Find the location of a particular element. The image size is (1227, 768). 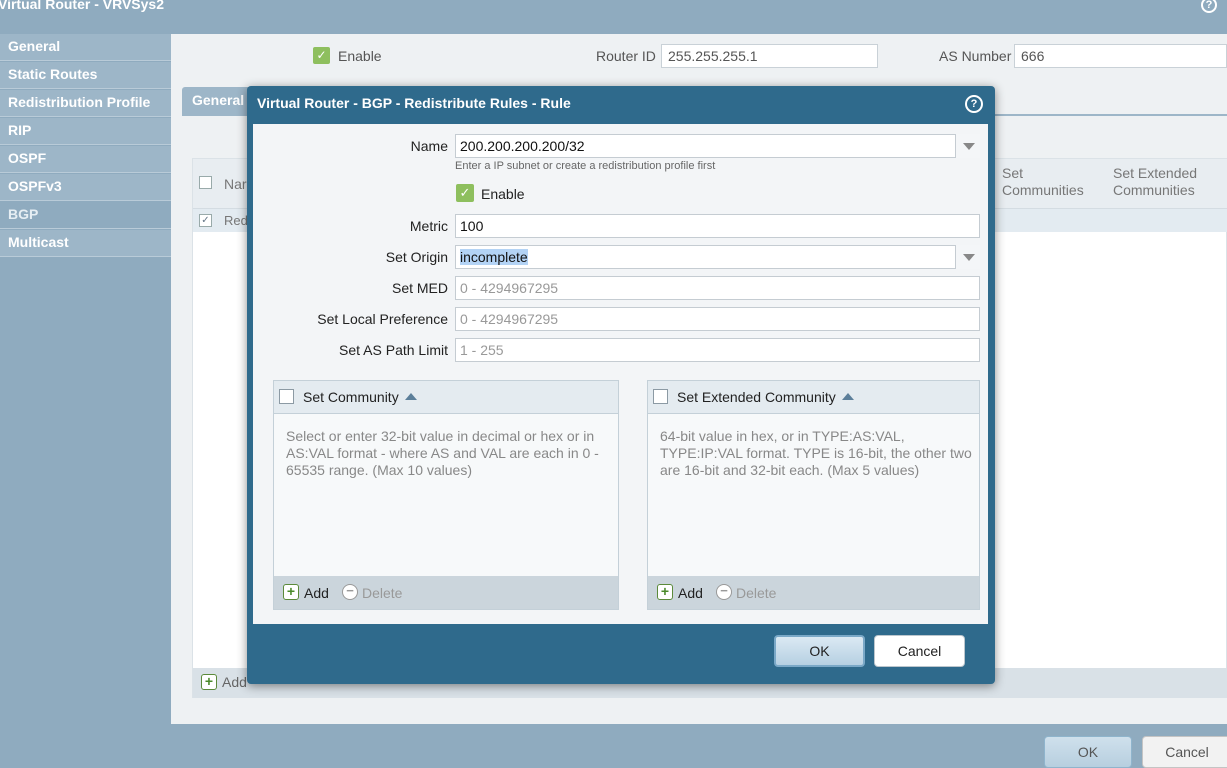

grid-add-button: Add is located at coordinates (234, 682).